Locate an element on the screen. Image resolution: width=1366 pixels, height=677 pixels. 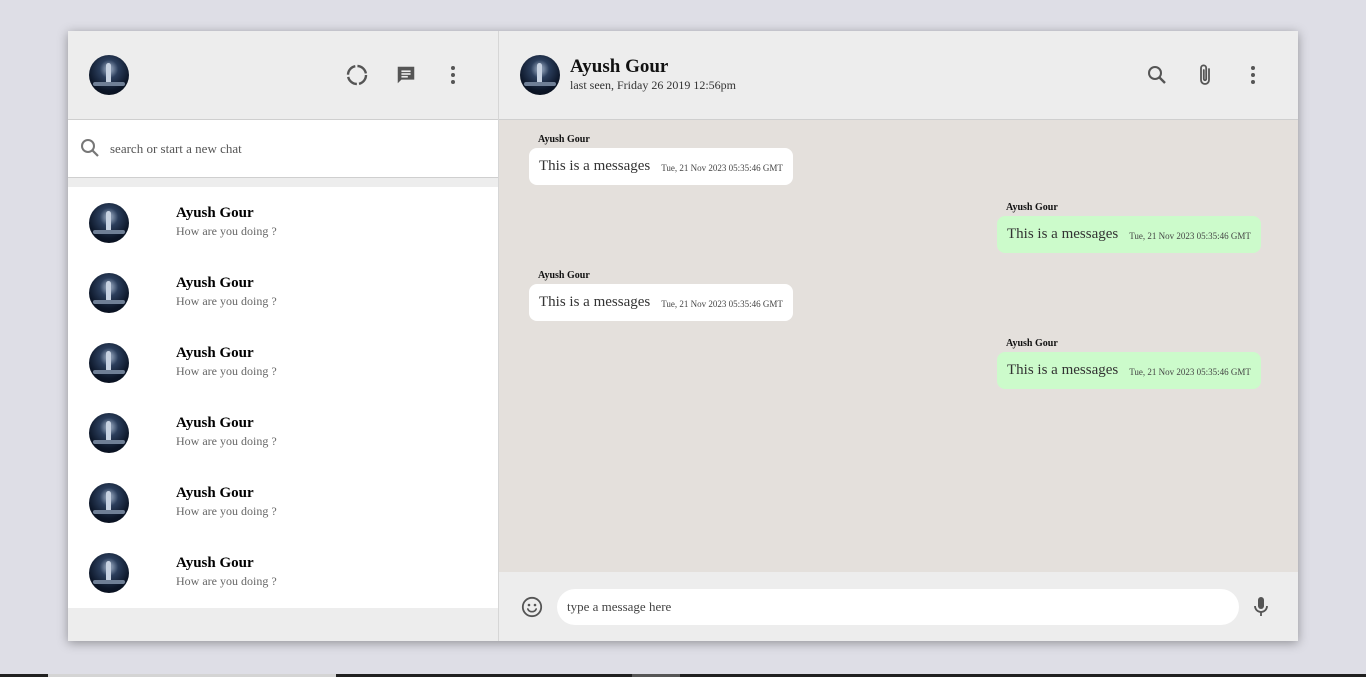
message-input is located at coordinates (898, 607).